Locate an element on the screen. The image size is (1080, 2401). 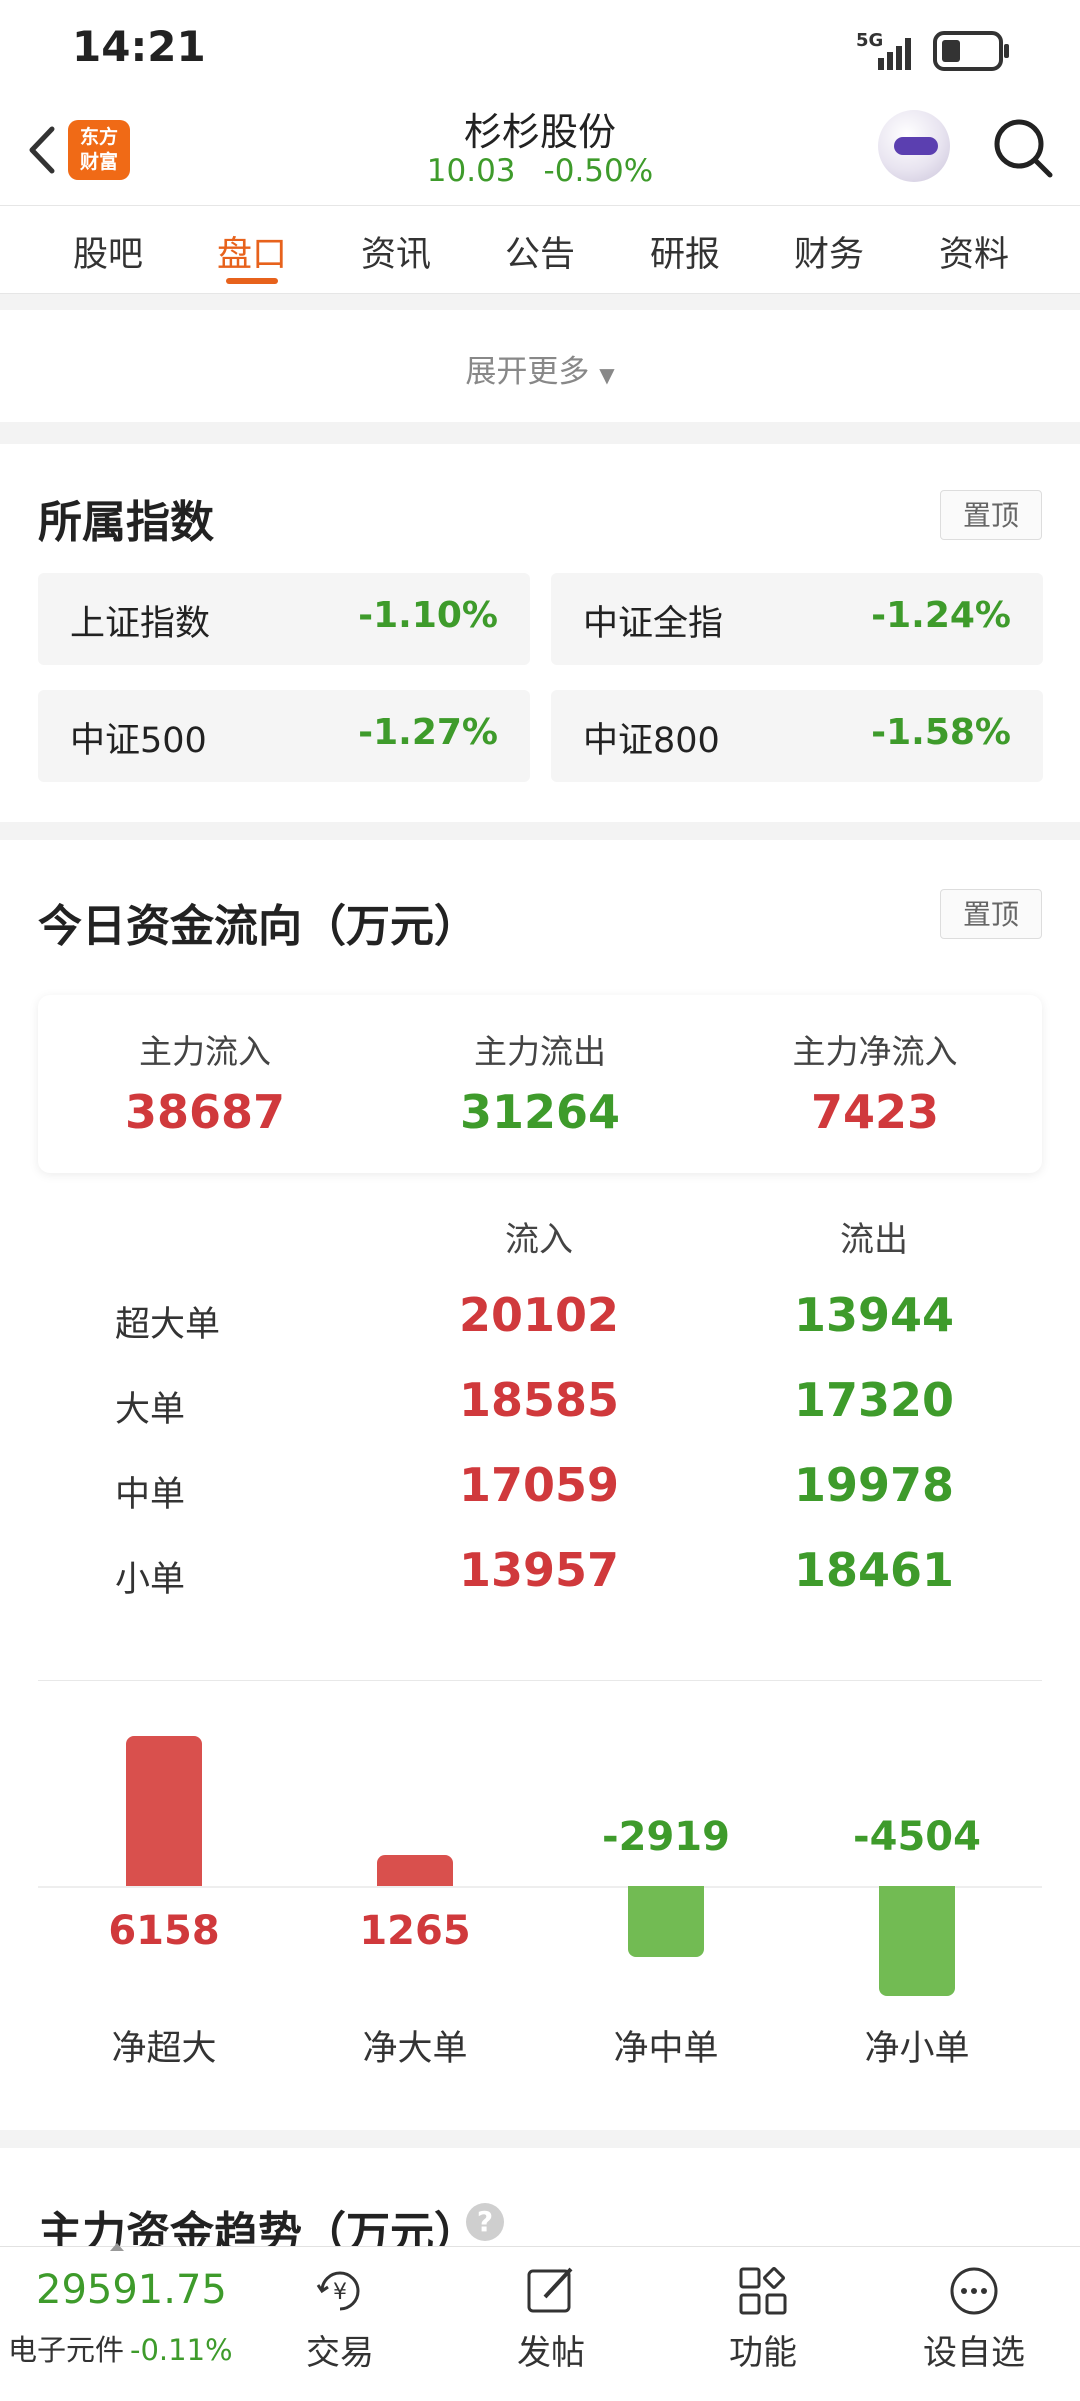
index-section-title: 所属指数 is located at coordinates (126, 522).